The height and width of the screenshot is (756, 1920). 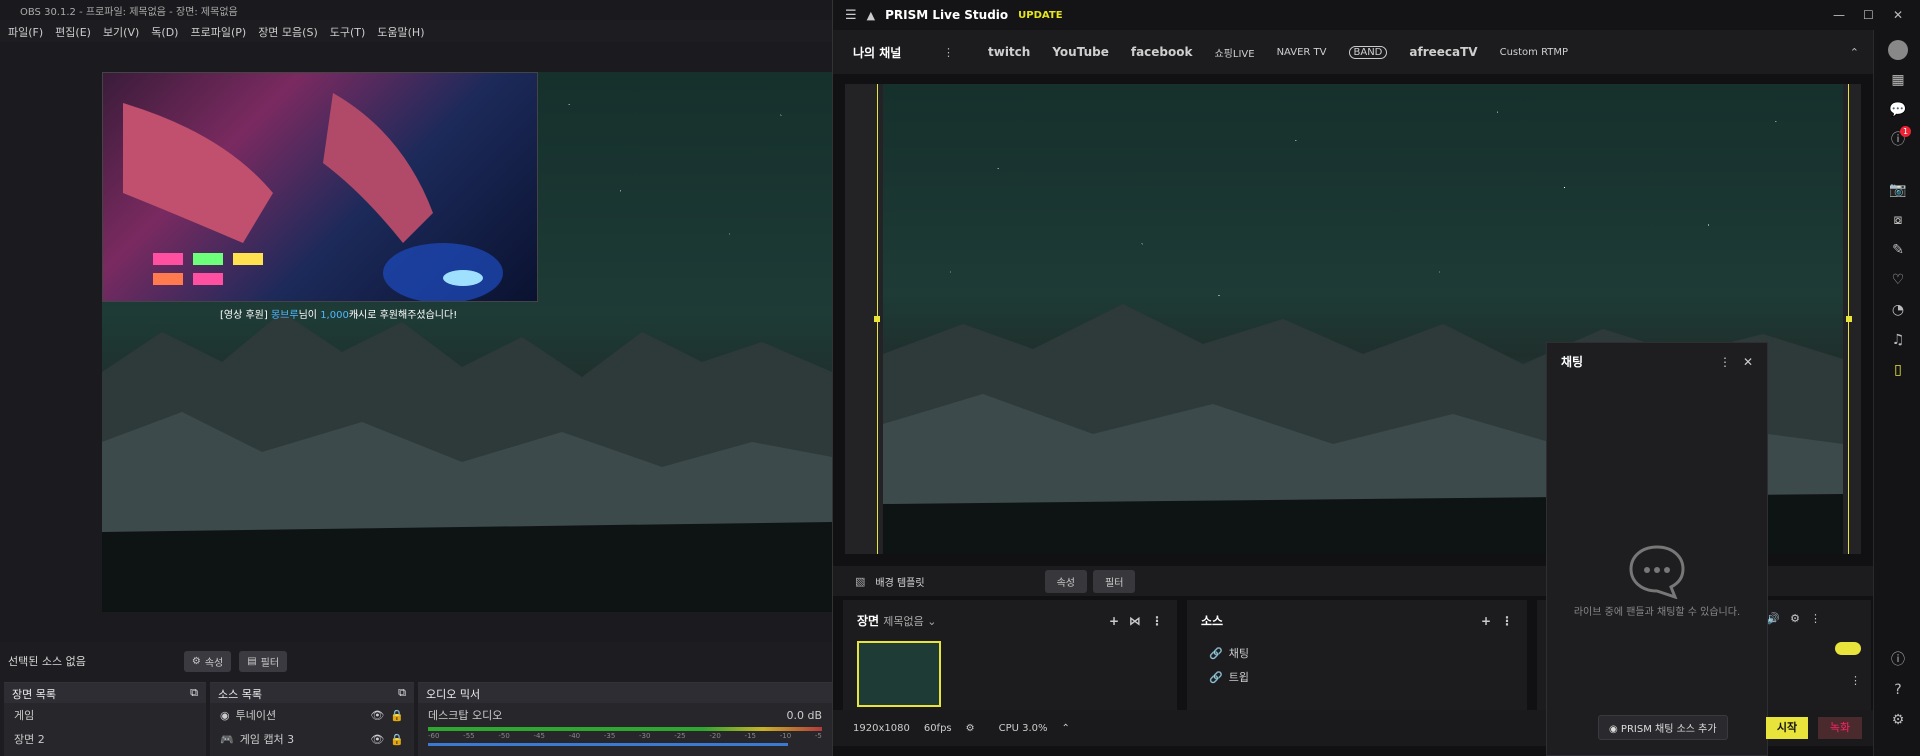 What do you see at coordinates (1848, 648) in the screenshot?
I see `audio-toggle` at bounding box center [1848, 648].